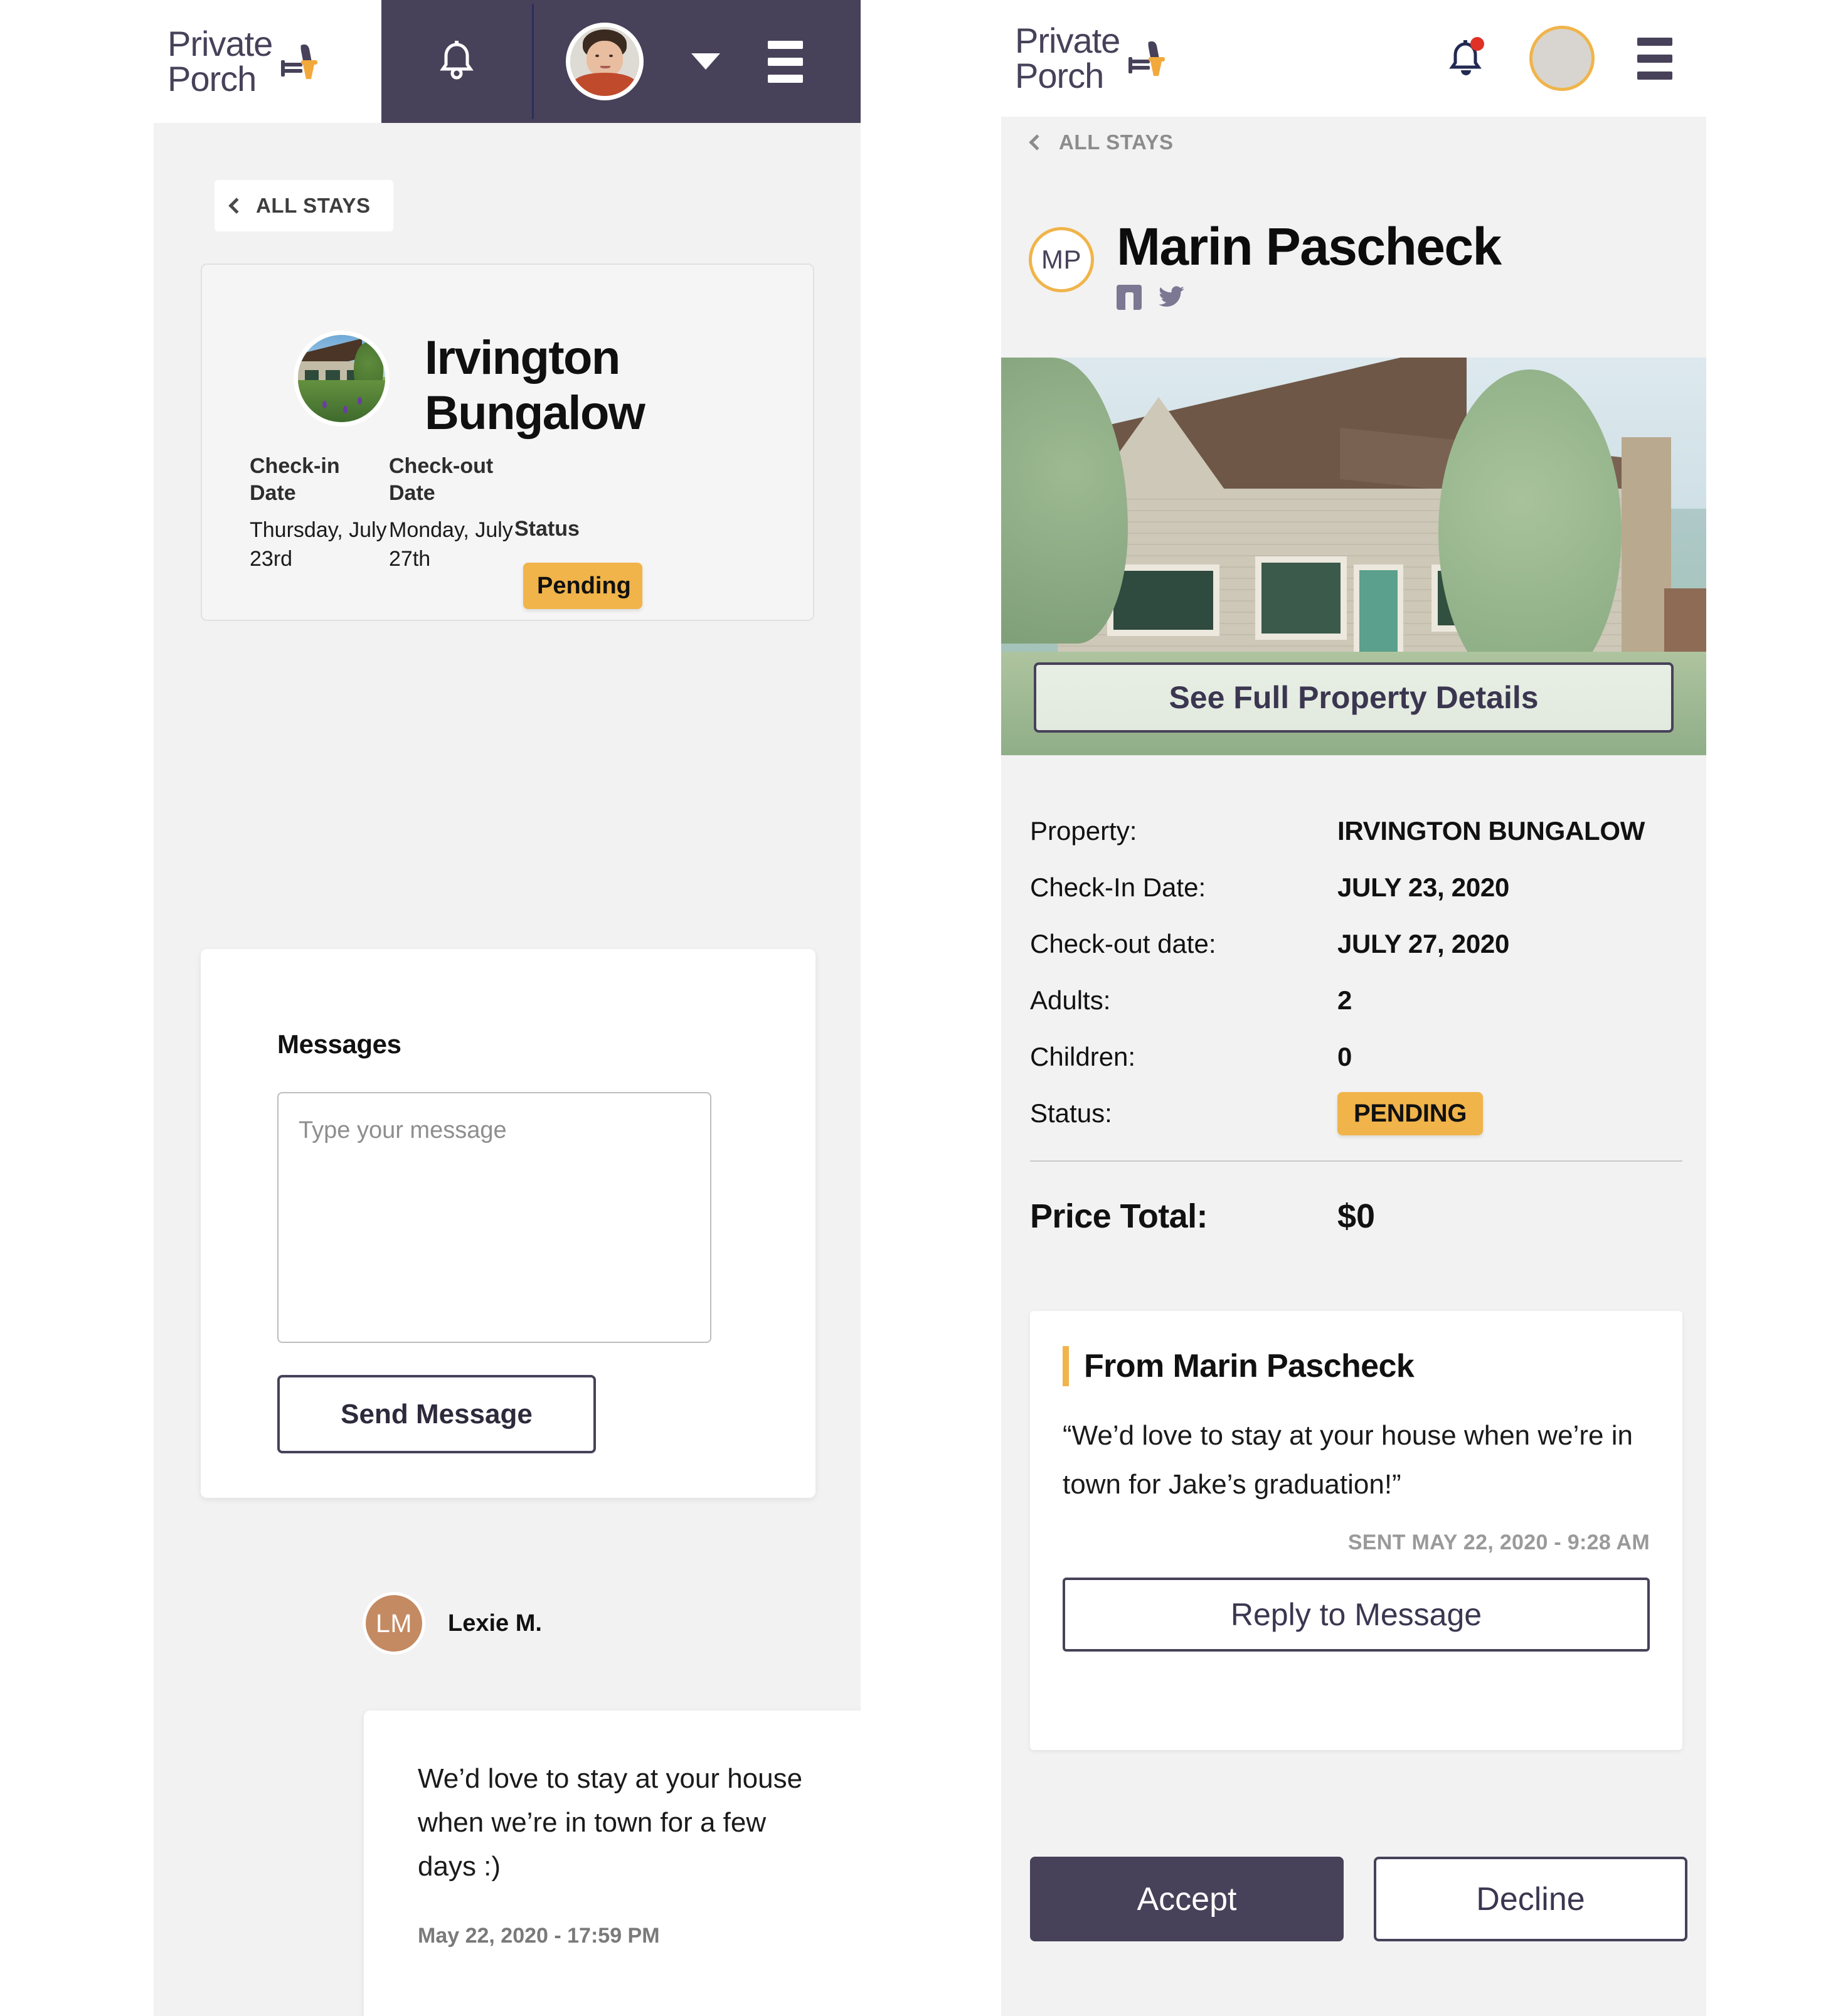 This screenshot has width=1848, height=2016. I want to click on see-full-property-details-button: See Full Property Details, so click(1354, 697).